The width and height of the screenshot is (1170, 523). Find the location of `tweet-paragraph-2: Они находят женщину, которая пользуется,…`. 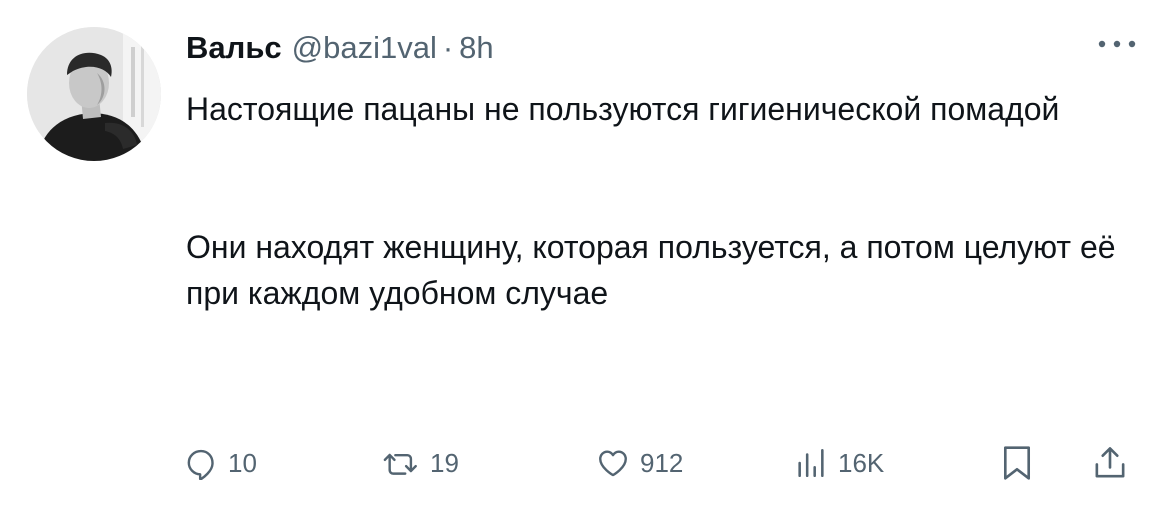

tweet-paragraph-2: Они находят женщину, которая пользуется,… is located at coordinates (651, 270).